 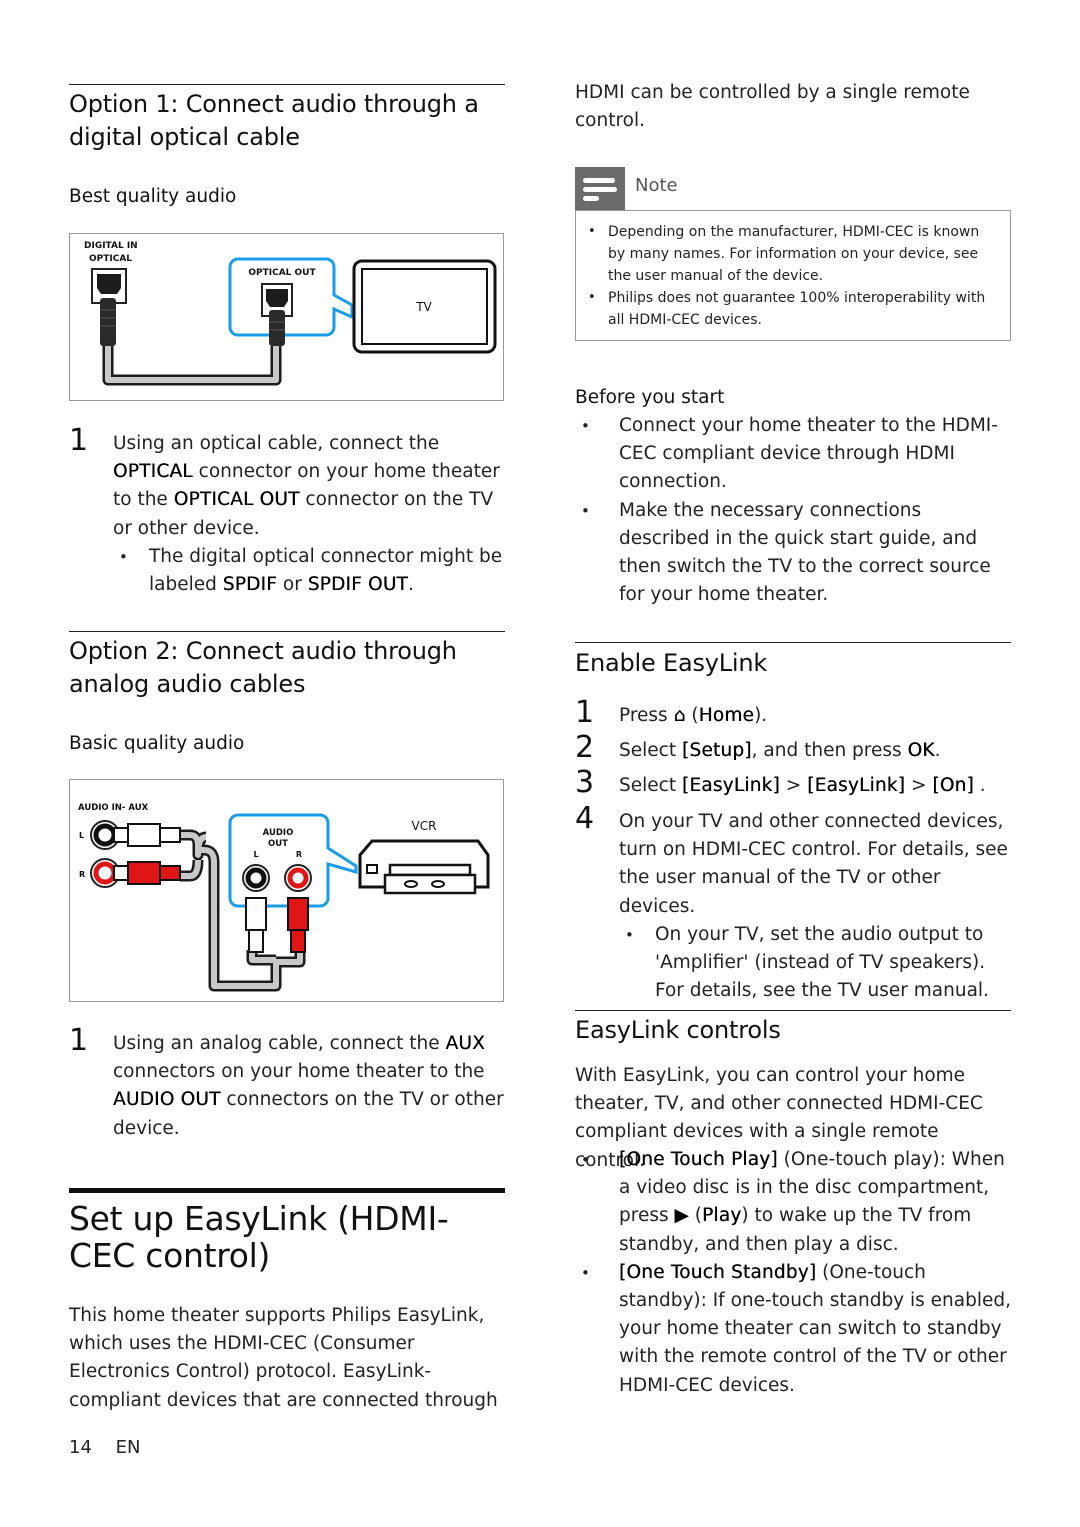 What do you see at coordinates (170, 873) in the screenshot?
I see `red-plug-tail` at bounding box center [170, 873].